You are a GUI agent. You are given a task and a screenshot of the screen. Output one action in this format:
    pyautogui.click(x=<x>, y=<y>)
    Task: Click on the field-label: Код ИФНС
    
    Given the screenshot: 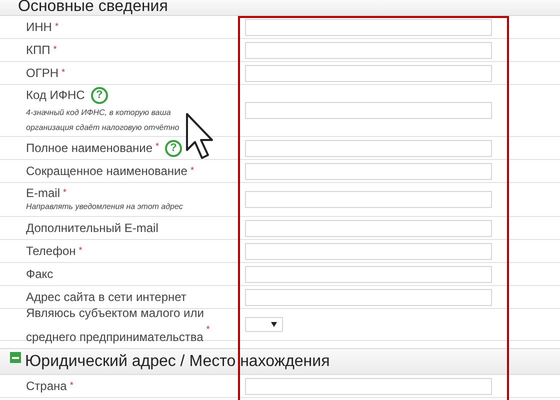 What is the action you would take?
    pyautogui.click(x=55, y=95)
    